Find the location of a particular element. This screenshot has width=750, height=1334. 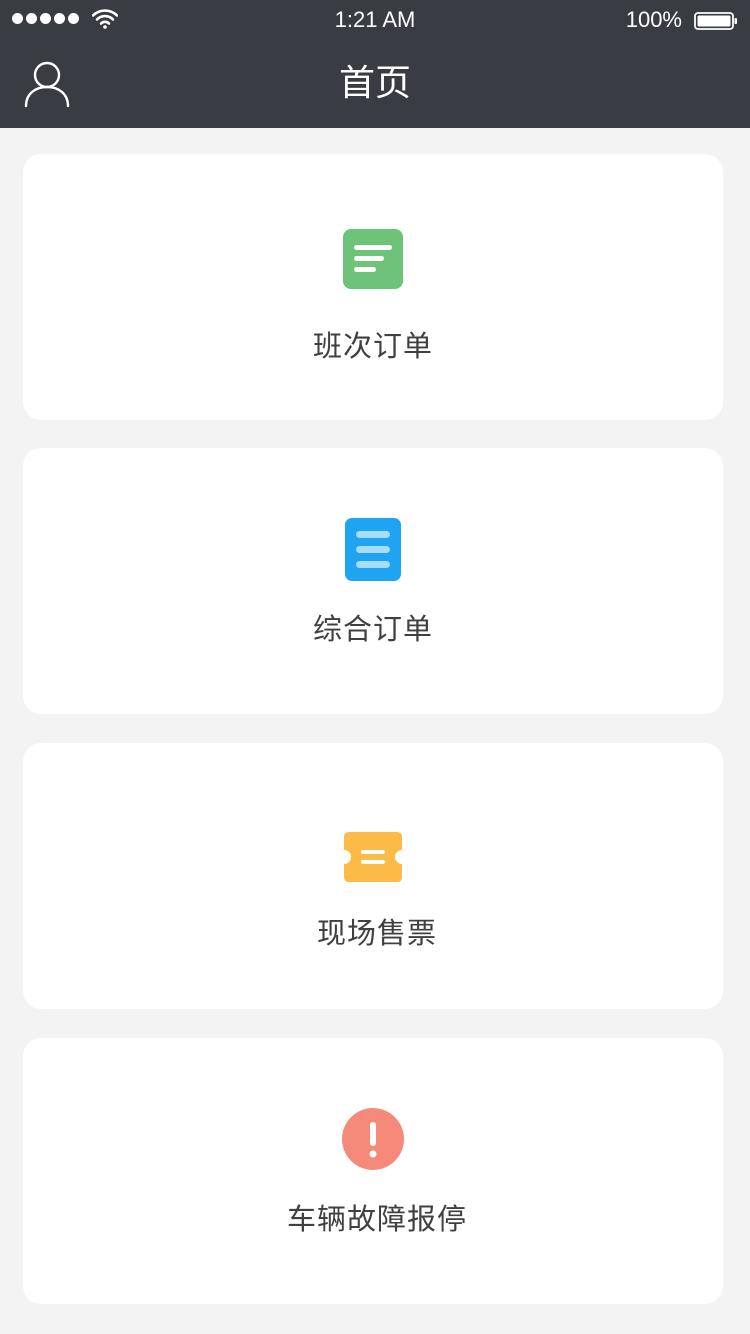

comprehensive-order-label: 综合订单 is located at coordinates (372, 629).